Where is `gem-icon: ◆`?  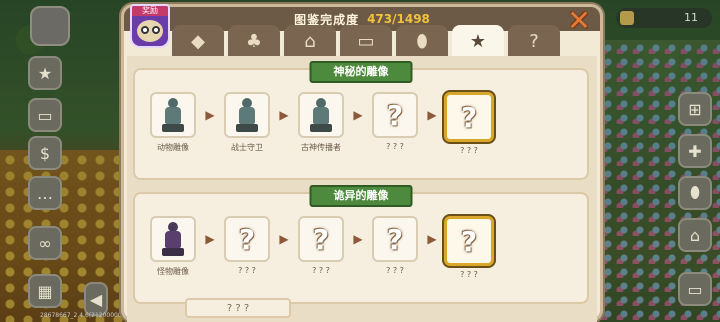 gem-icon: ◆ is located at coordinates (198, 41).